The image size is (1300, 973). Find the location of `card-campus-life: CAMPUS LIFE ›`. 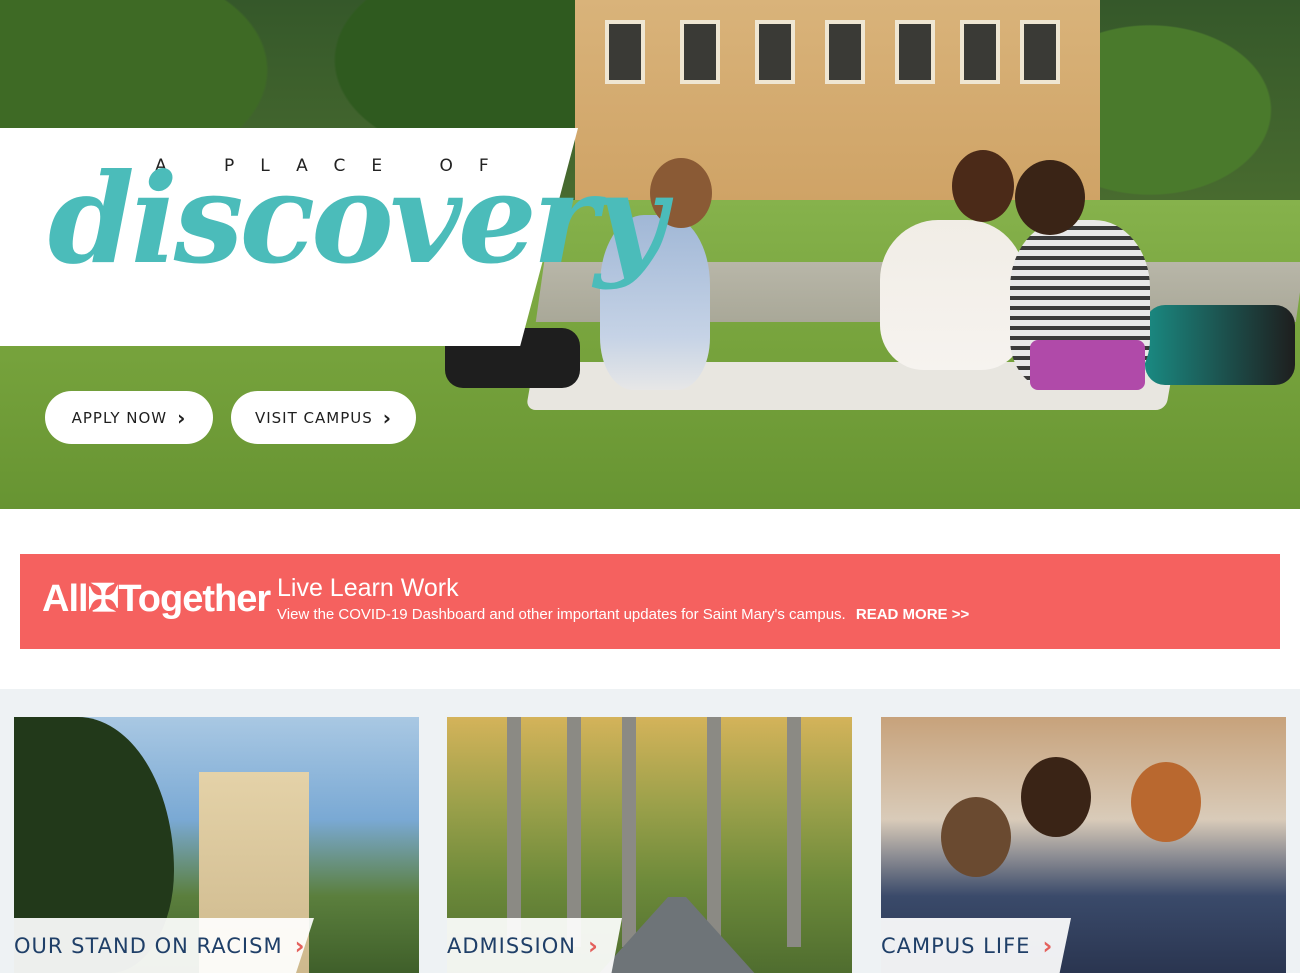

card-campus-life: CAMPUS LIFE › is located at coordinates (1083, 845).